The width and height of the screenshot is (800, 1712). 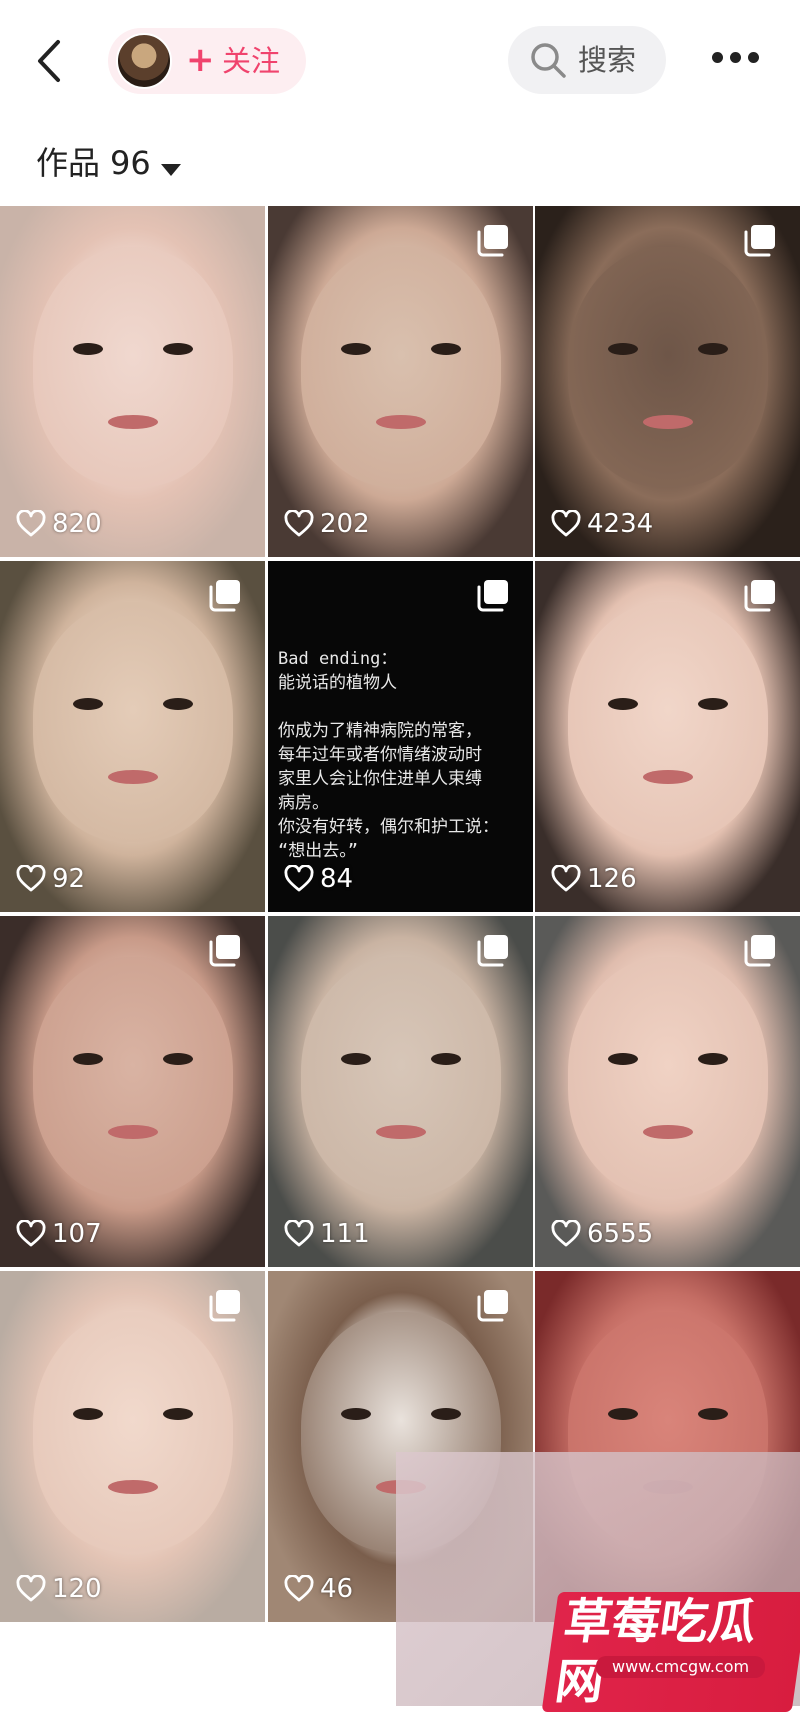 What do you see at coordinates (77, 1589) in the screenshot?
I see `like-count: 120` at bounding box center [77, 1589].